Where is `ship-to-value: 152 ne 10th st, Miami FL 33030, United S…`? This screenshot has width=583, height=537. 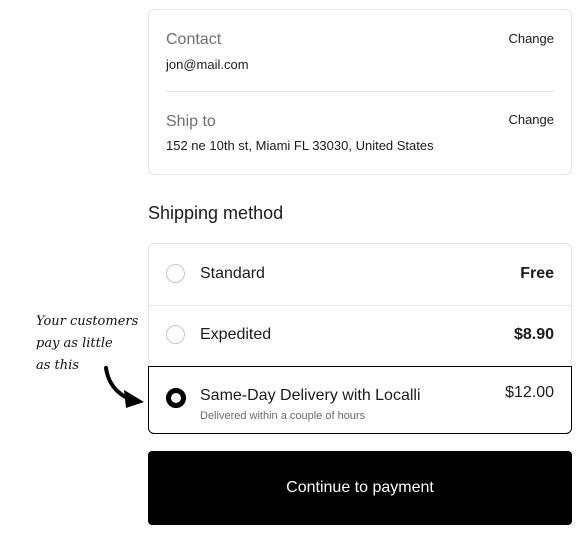 ship-to-value: 152 ne 10th st, Miami FL 33030, United S… is located at coordinates (300, 145).